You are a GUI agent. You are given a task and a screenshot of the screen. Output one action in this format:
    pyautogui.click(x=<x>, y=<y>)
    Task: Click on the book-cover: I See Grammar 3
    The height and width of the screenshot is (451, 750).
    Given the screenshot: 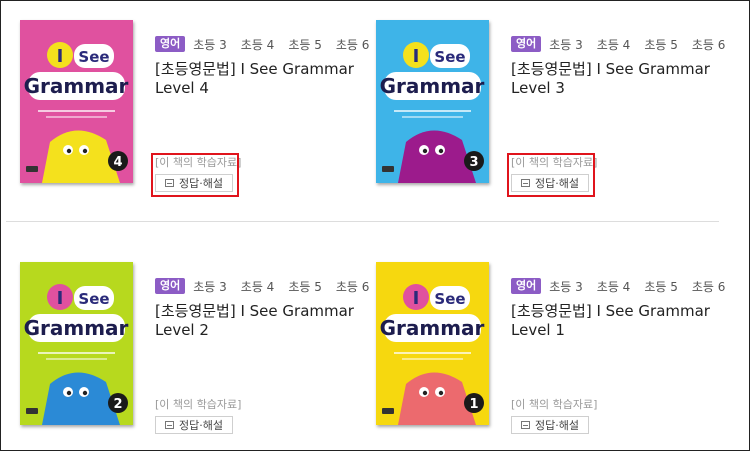 What is the action you would take?
    pyautogui.click(x=432, y=101)
    